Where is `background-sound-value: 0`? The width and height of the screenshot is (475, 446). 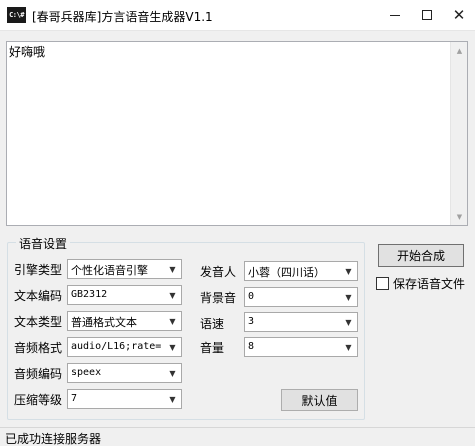 background-sound-value: 0 is located at coordinates (251, 296).